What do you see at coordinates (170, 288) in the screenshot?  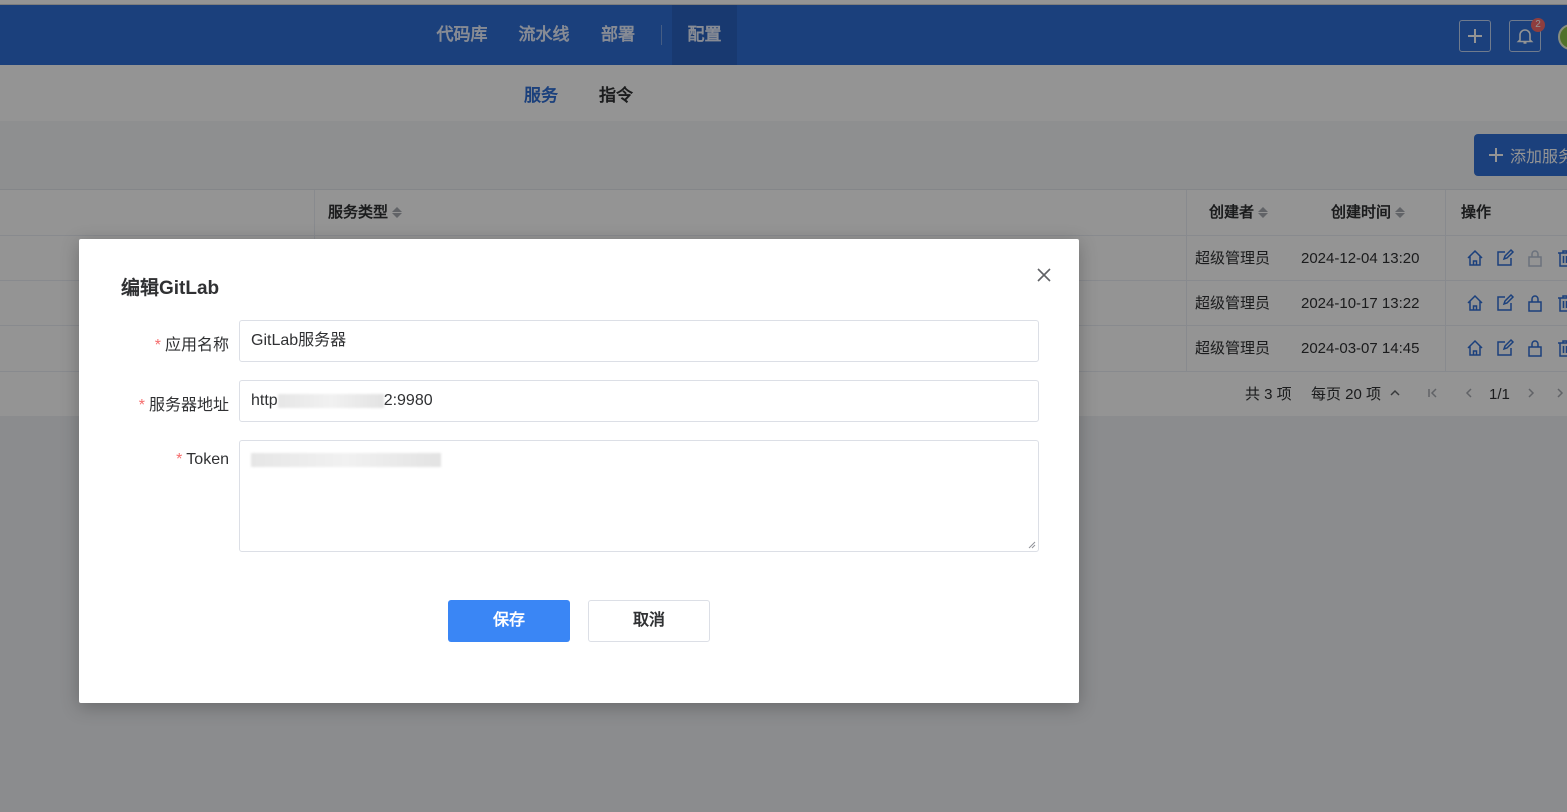 I see `dialog-title: 编辑GitLab` at bounding box center [170, 288].